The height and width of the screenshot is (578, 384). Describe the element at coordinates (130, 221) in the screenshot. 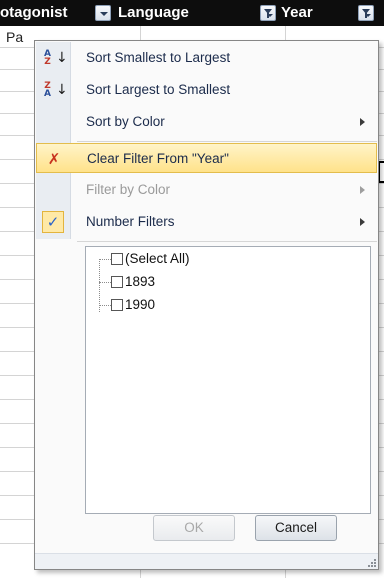

I see `menu-item-label: Number Filters` at that location.